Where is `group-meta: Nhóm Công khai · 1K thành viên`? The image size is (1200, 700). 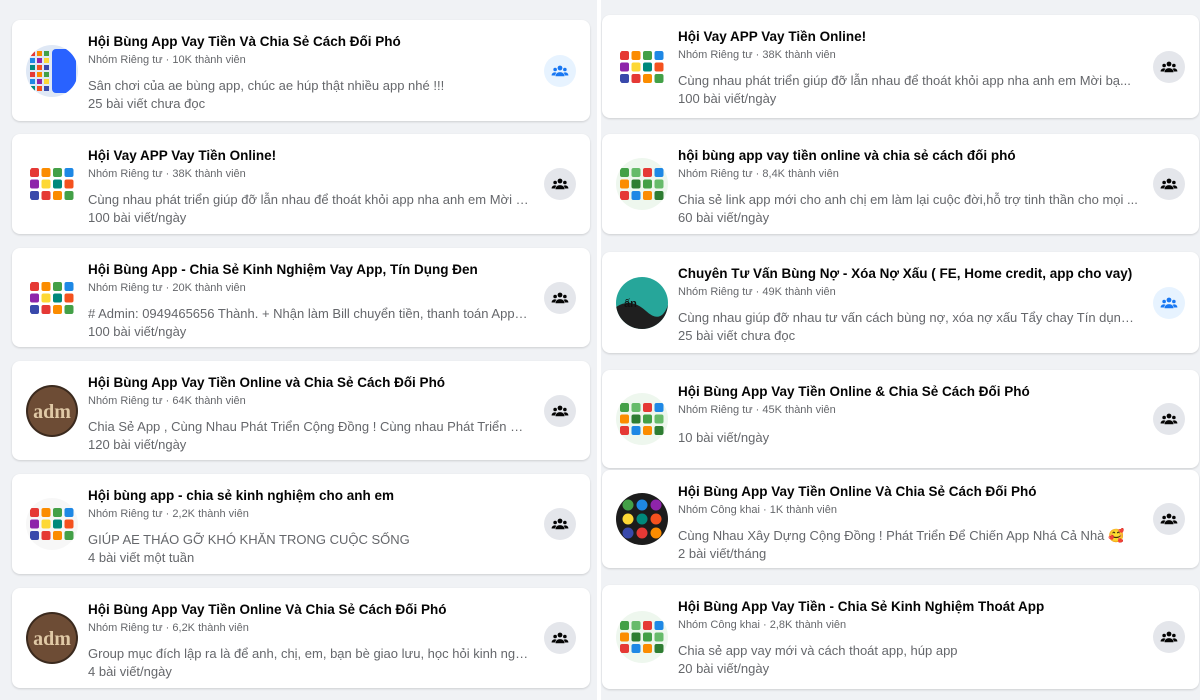 group-meta: Nhóm Công khai · 1K thành viên is located at coordinates (757, 510).